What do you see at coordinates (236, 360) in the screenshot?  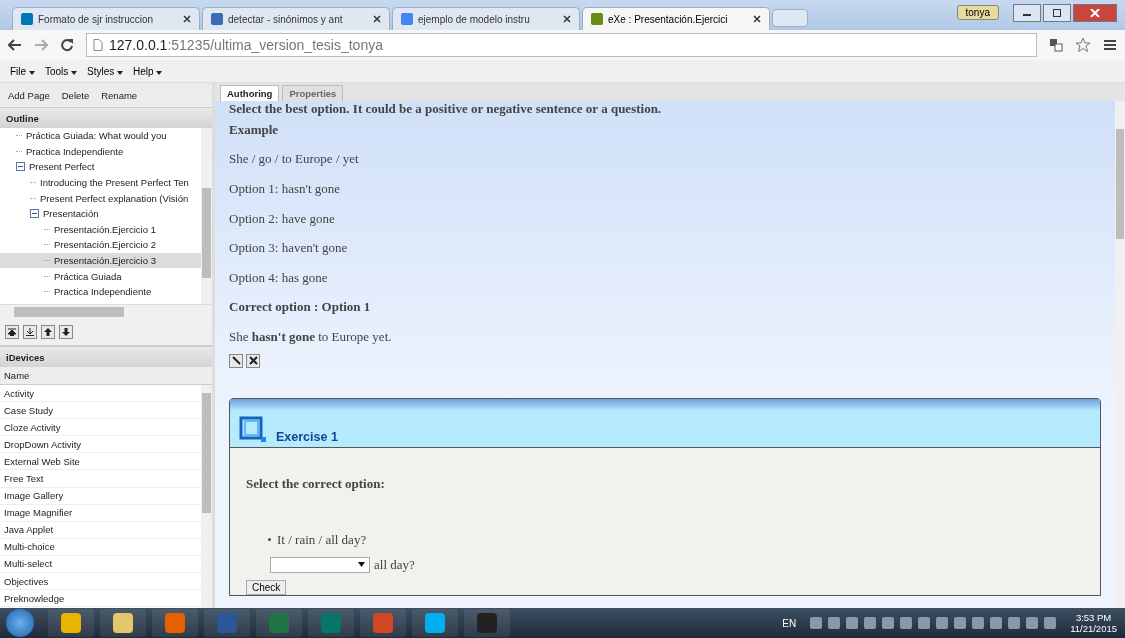 I see `pencil-icon` at bounding box center [236, 360].